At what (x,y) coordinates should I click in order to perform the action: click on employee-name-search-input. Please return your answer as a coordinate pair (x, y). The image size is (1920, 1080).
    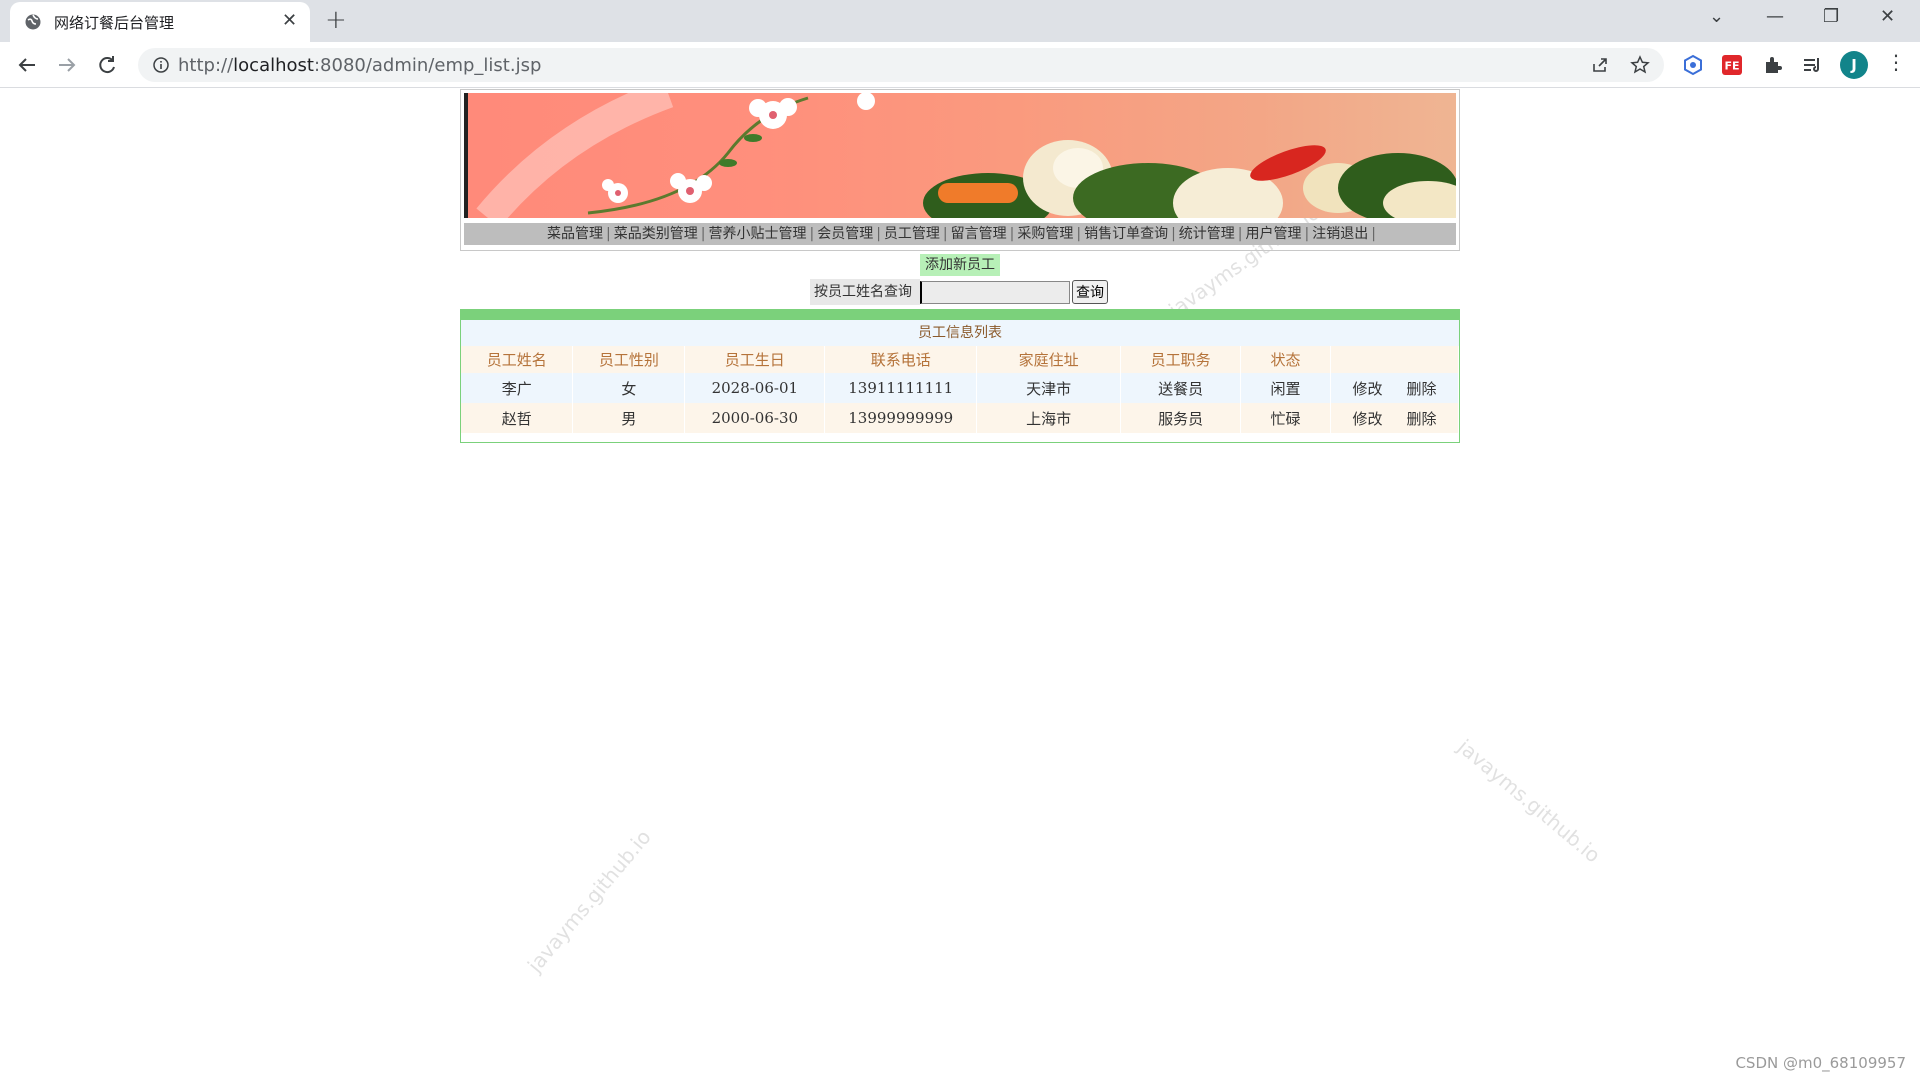
    Looking at the image, I should click on (995, 292).